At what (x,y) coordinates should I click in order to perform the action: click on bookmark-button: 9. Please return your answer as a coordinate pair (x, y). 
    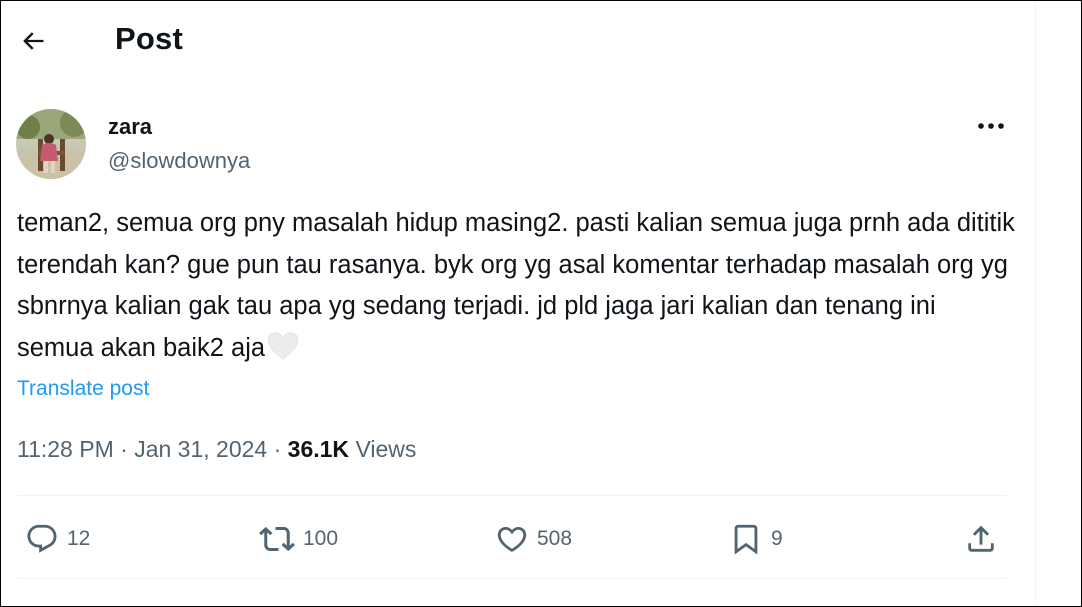
    Looking at the image, I should click on (756, 539).